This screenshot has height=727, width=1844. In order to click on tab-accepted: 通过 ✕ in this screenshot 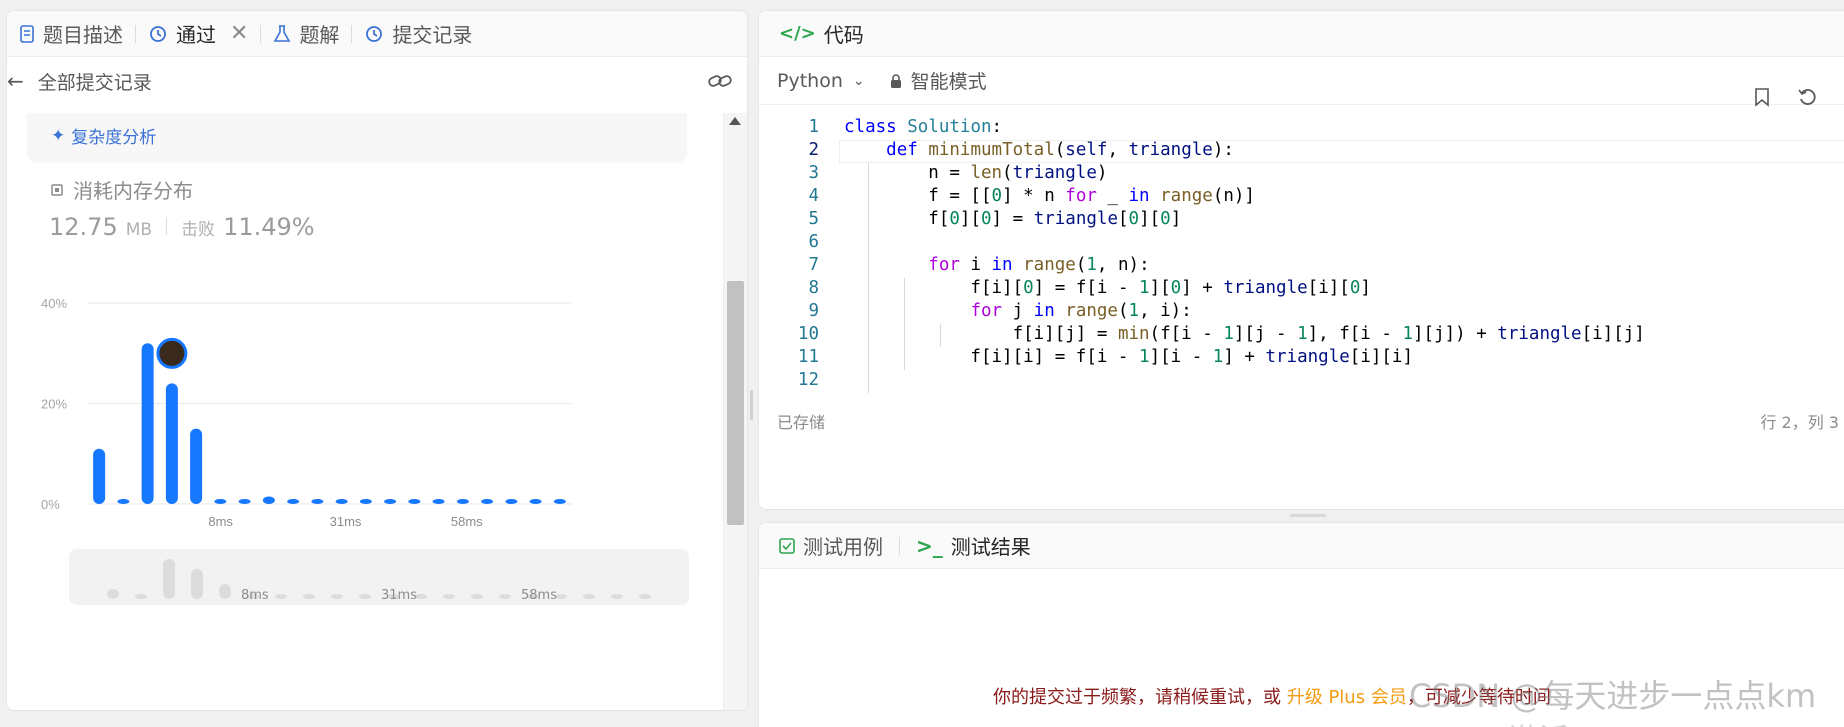, I will do `click(198, 34)`.